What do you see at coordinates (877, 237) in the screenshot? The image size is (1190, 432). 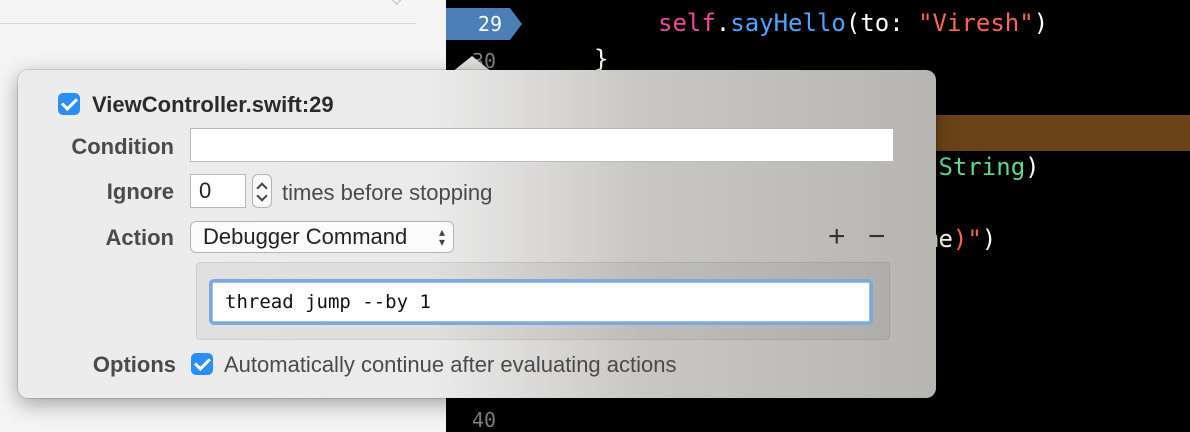 I see `remove-action-button: −` at bounding box center [877, 237].